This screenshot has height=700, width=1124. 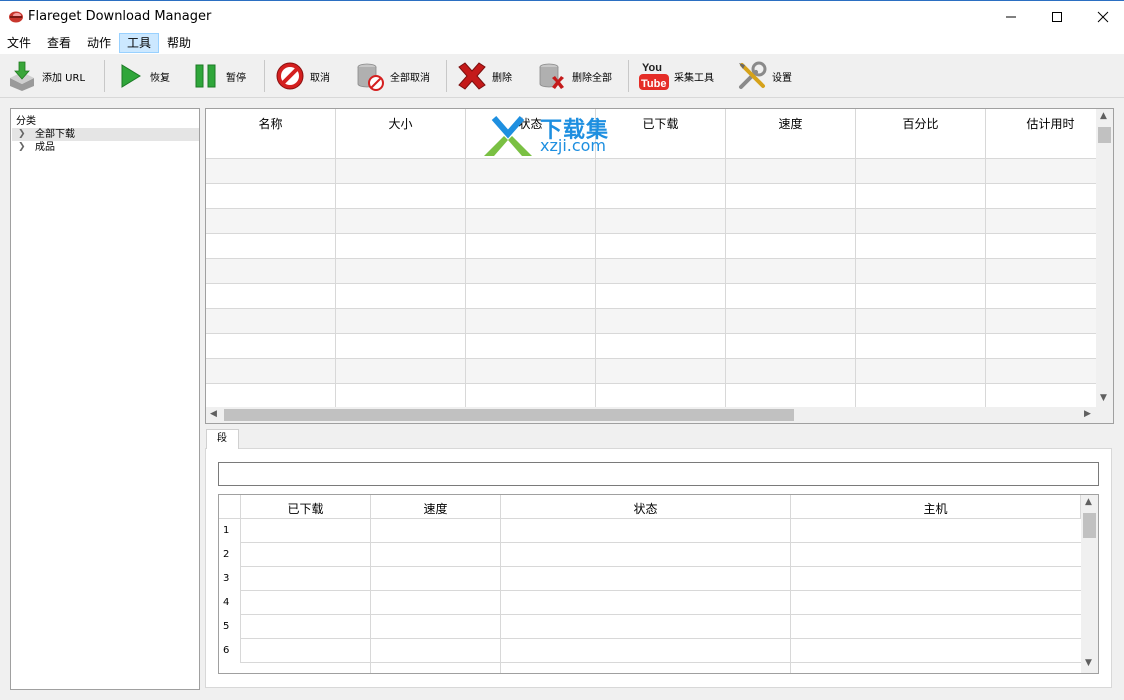 What do you see at coordinates (59, 43) in the screenshot?
I see `menu-view: 查看` at bounding box center [59, 43].